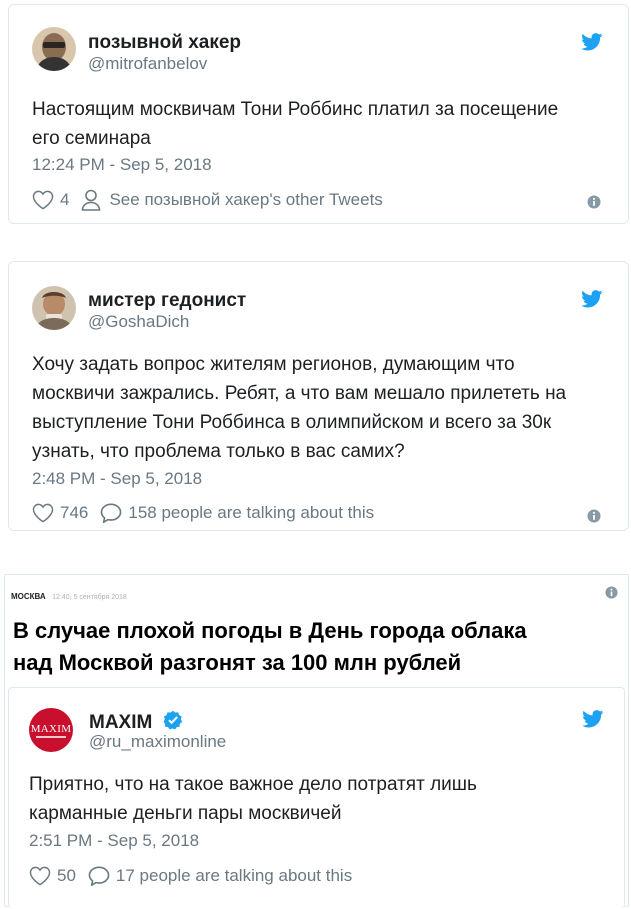 The width and height of the screenshot is (631, 909). What do you see at coordinates (185, 813) in the screenshot?
I see `tweet-text-line: карманные деньги пары москвичей` at bounding box center [185, 813].